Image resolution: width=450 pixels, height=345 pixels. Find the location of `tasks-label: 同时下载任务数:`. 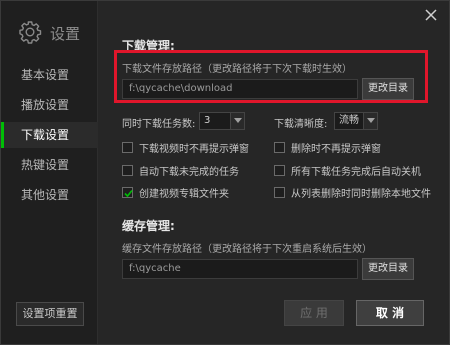

tasks-label: 同时下载任务数: is located at coordinates (159, 124).